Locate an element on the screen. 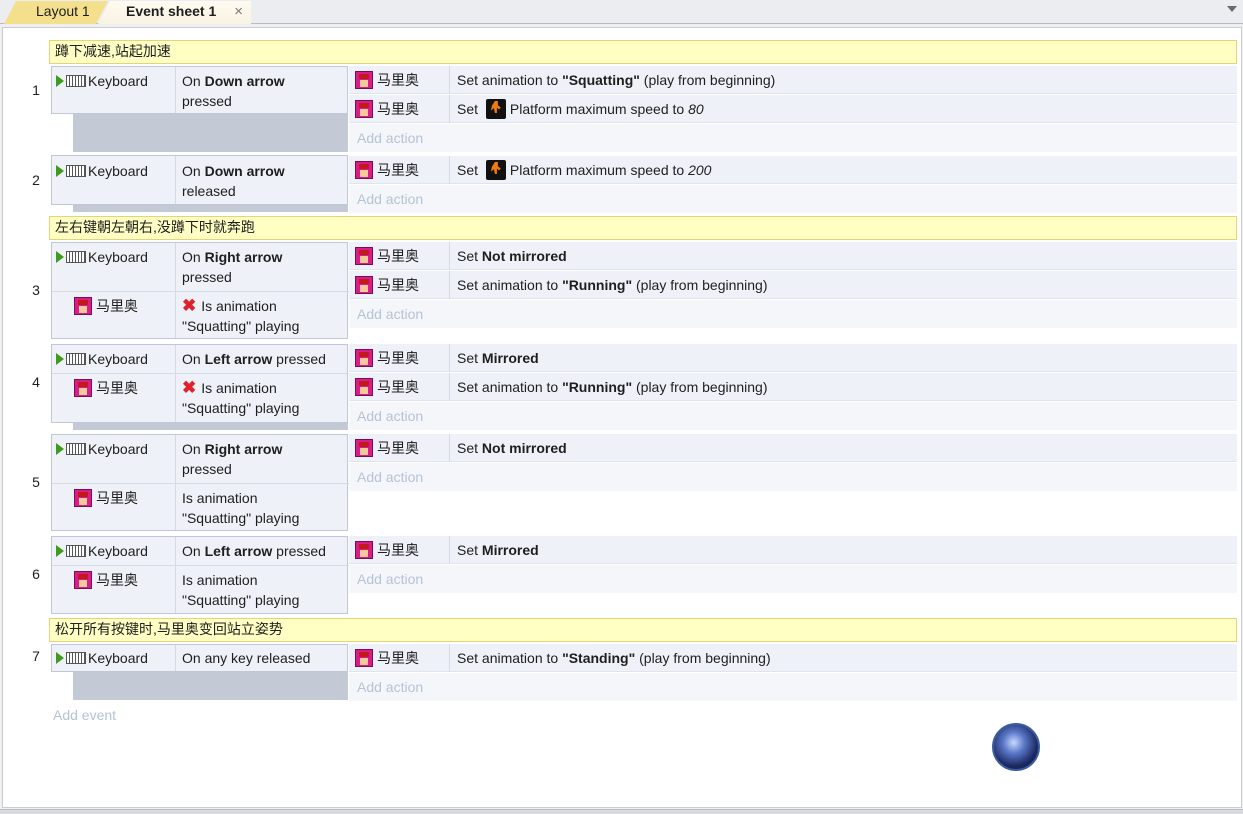  condition-block: Keyboard On any key released is located at coordinates (199, 658).